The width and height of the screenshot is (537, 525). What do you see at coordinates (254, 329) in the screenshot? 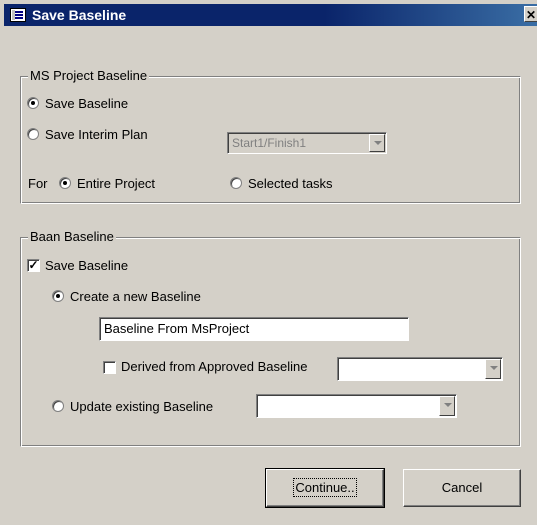
I see `new-baseline-name-input: Baseline From MsProject` at bounding box center [254, 329].